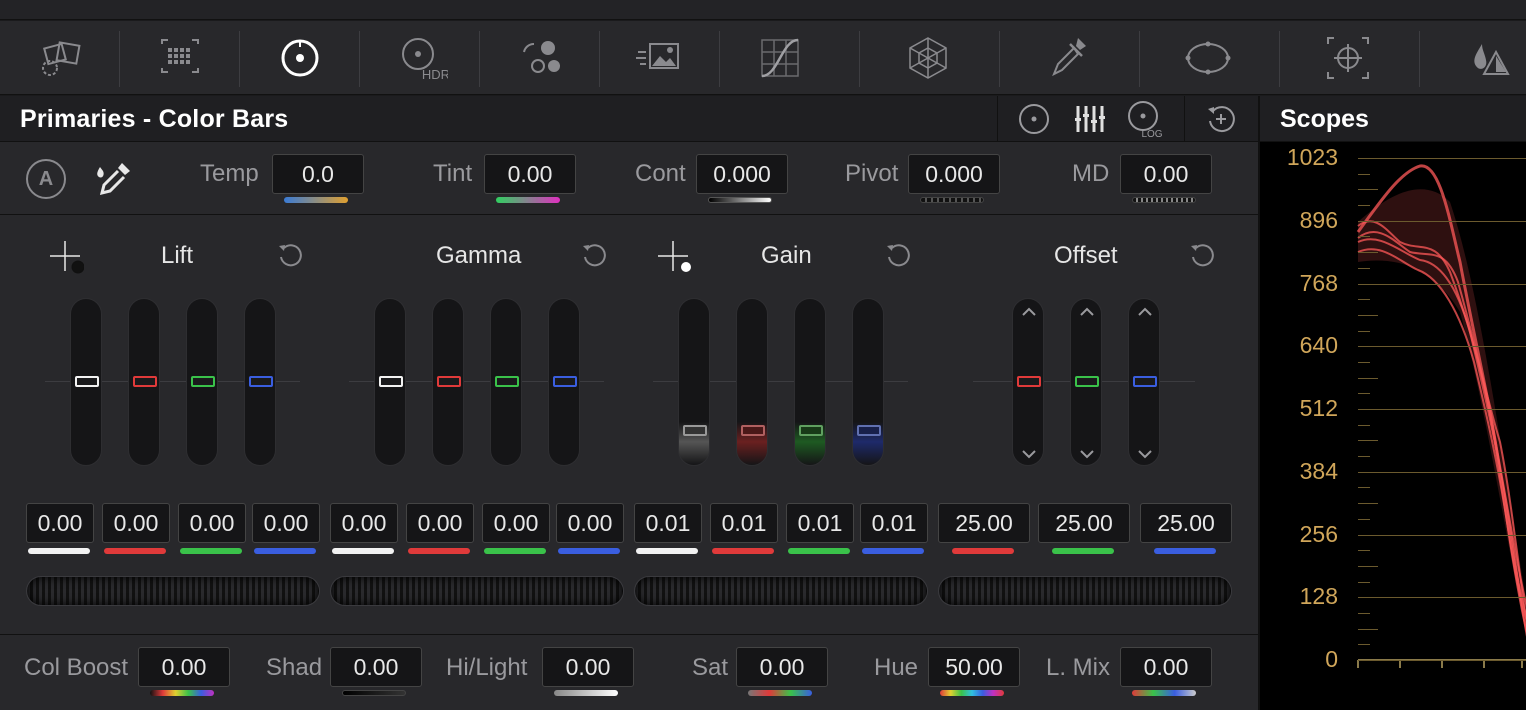 This screenshot has height=710, width=1526. Describe the element at coordinates (1139, 59) in the screenshot. I see `toolbar-divider` at that location.